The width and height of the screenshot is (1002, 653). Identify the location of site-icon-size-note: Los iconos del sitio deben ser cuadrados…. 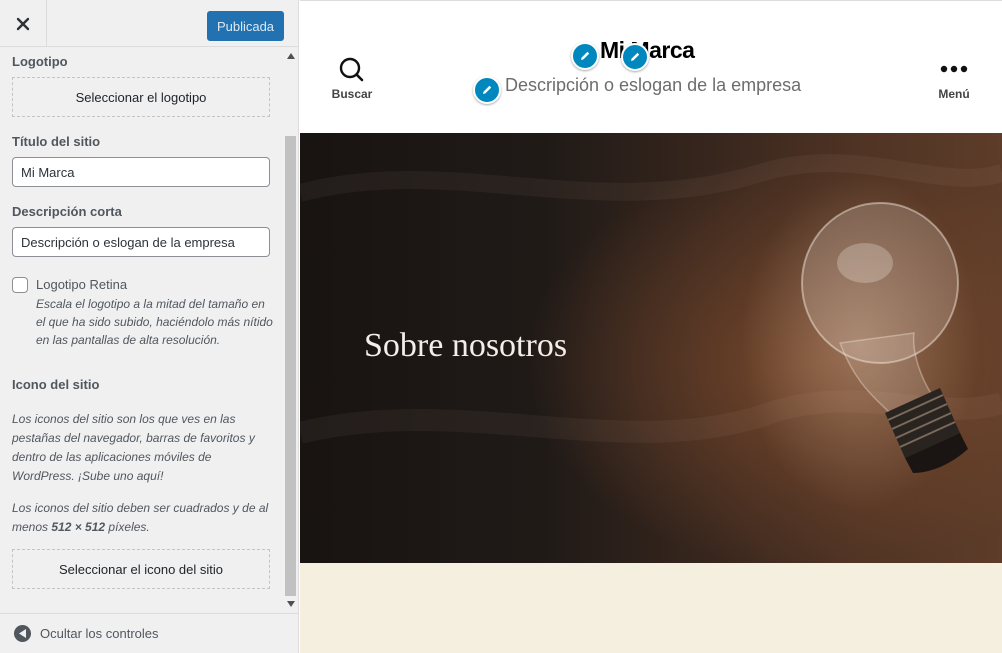
(140, 517).